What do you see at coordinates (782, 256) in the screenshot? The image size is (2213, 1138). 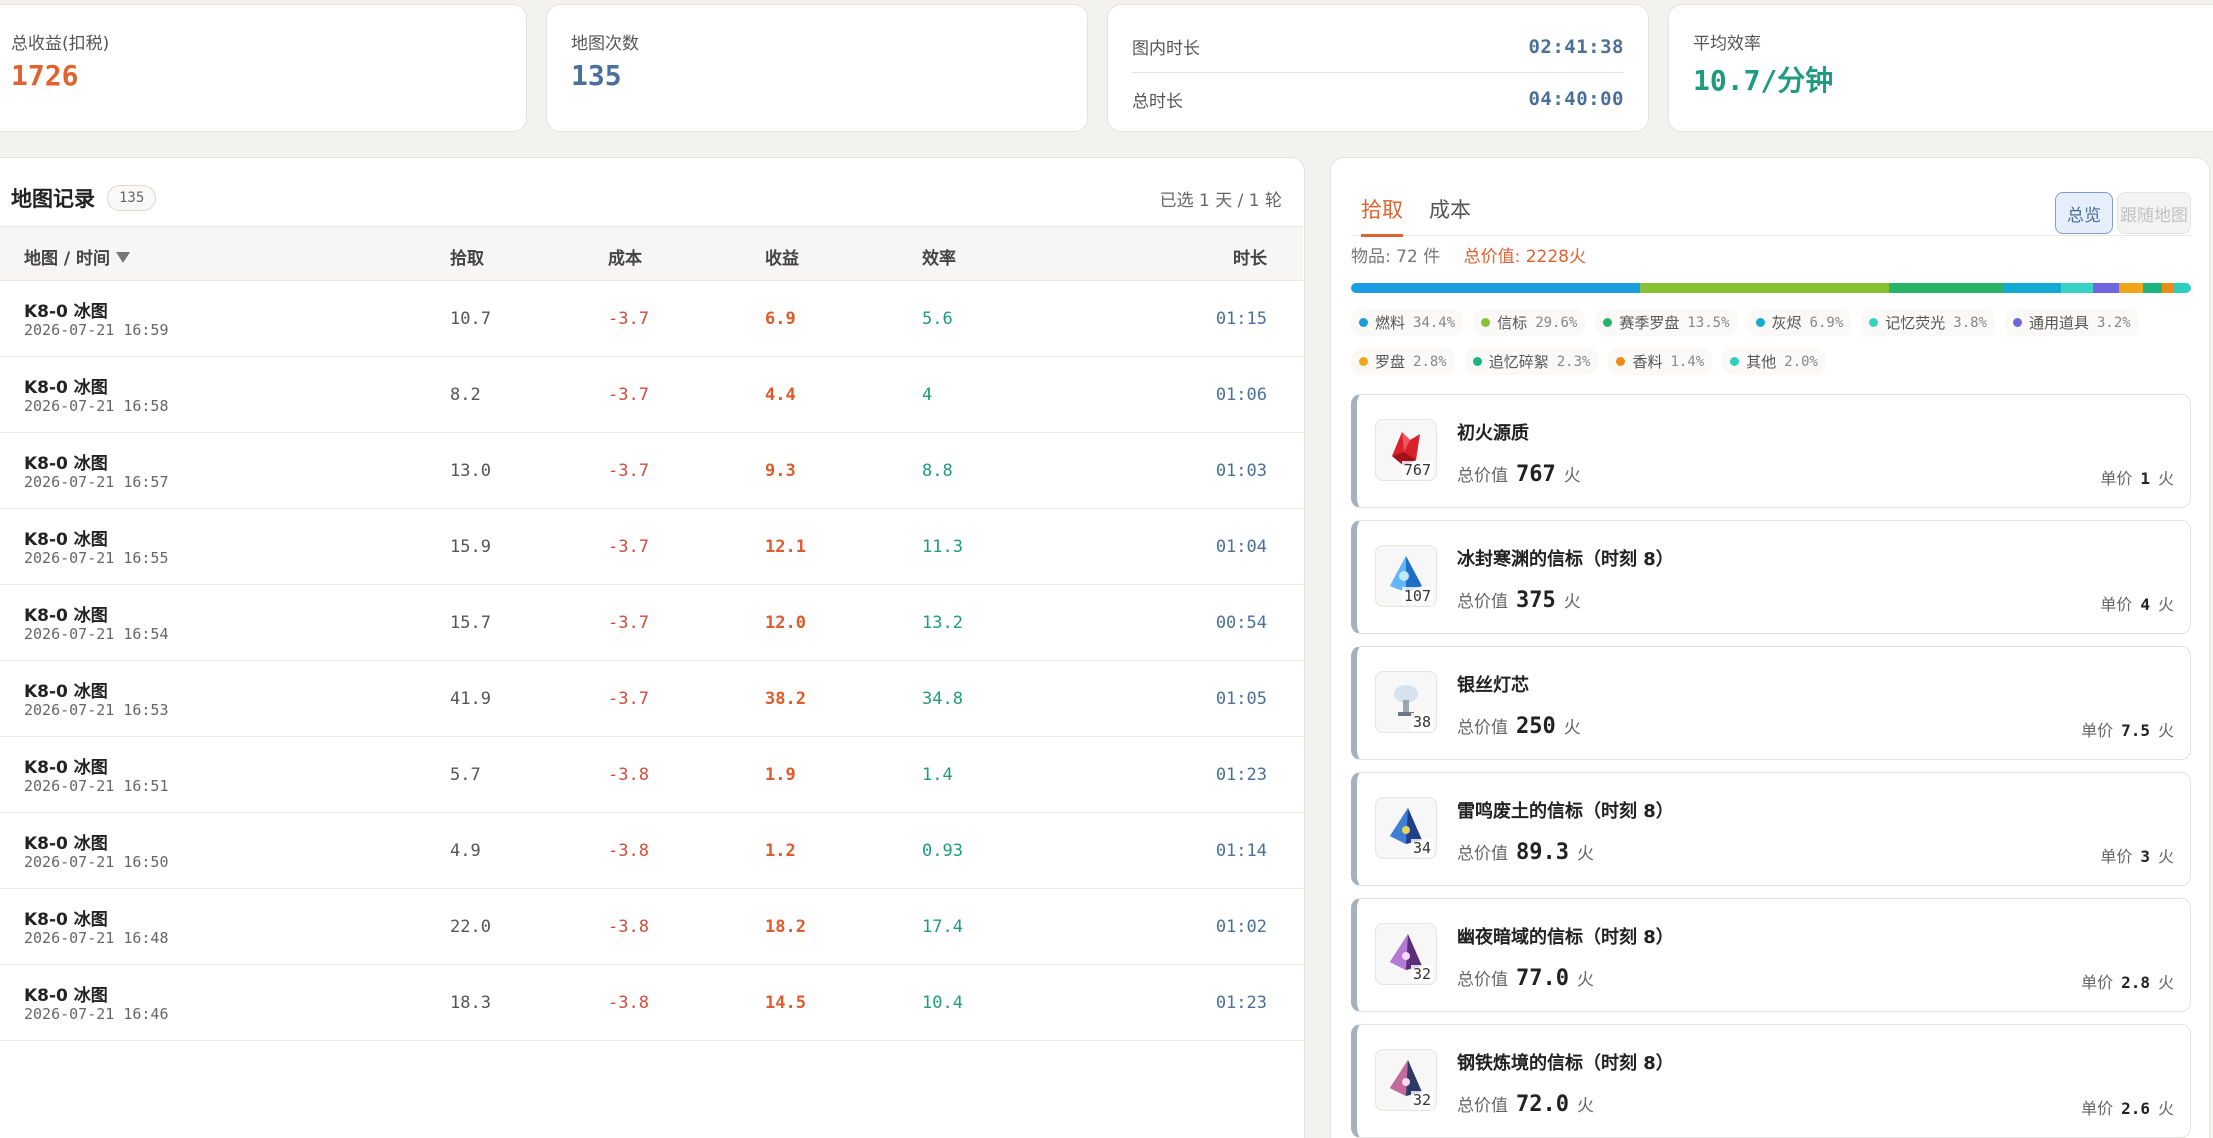 I see `header-profit: 收益` at bounding box center [782, 256].